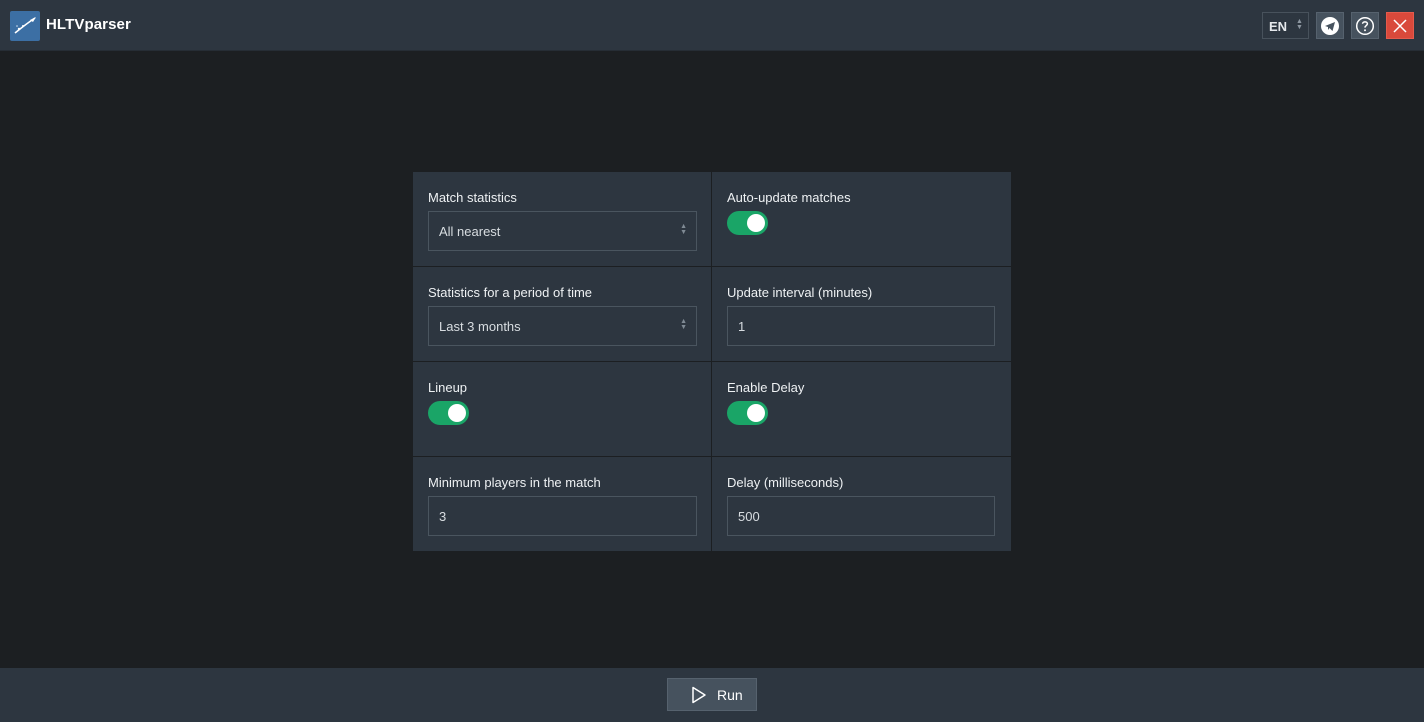  Describe the element at coordinates (472, 197) in the screenshot. I see `match-statistics-label: Match statistics` at that location.